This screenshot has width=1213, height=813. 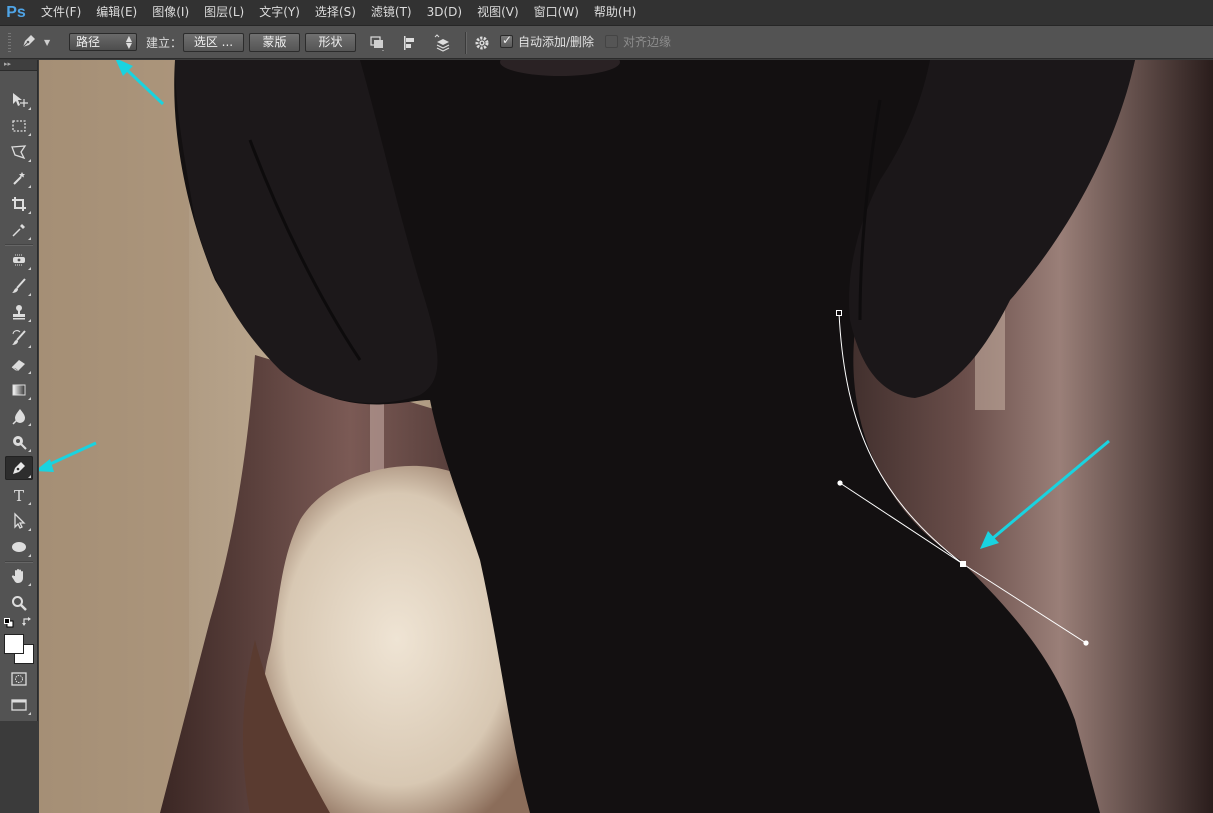 I want to click on menu-3d: 3D(D), so click(x=443, y=12).